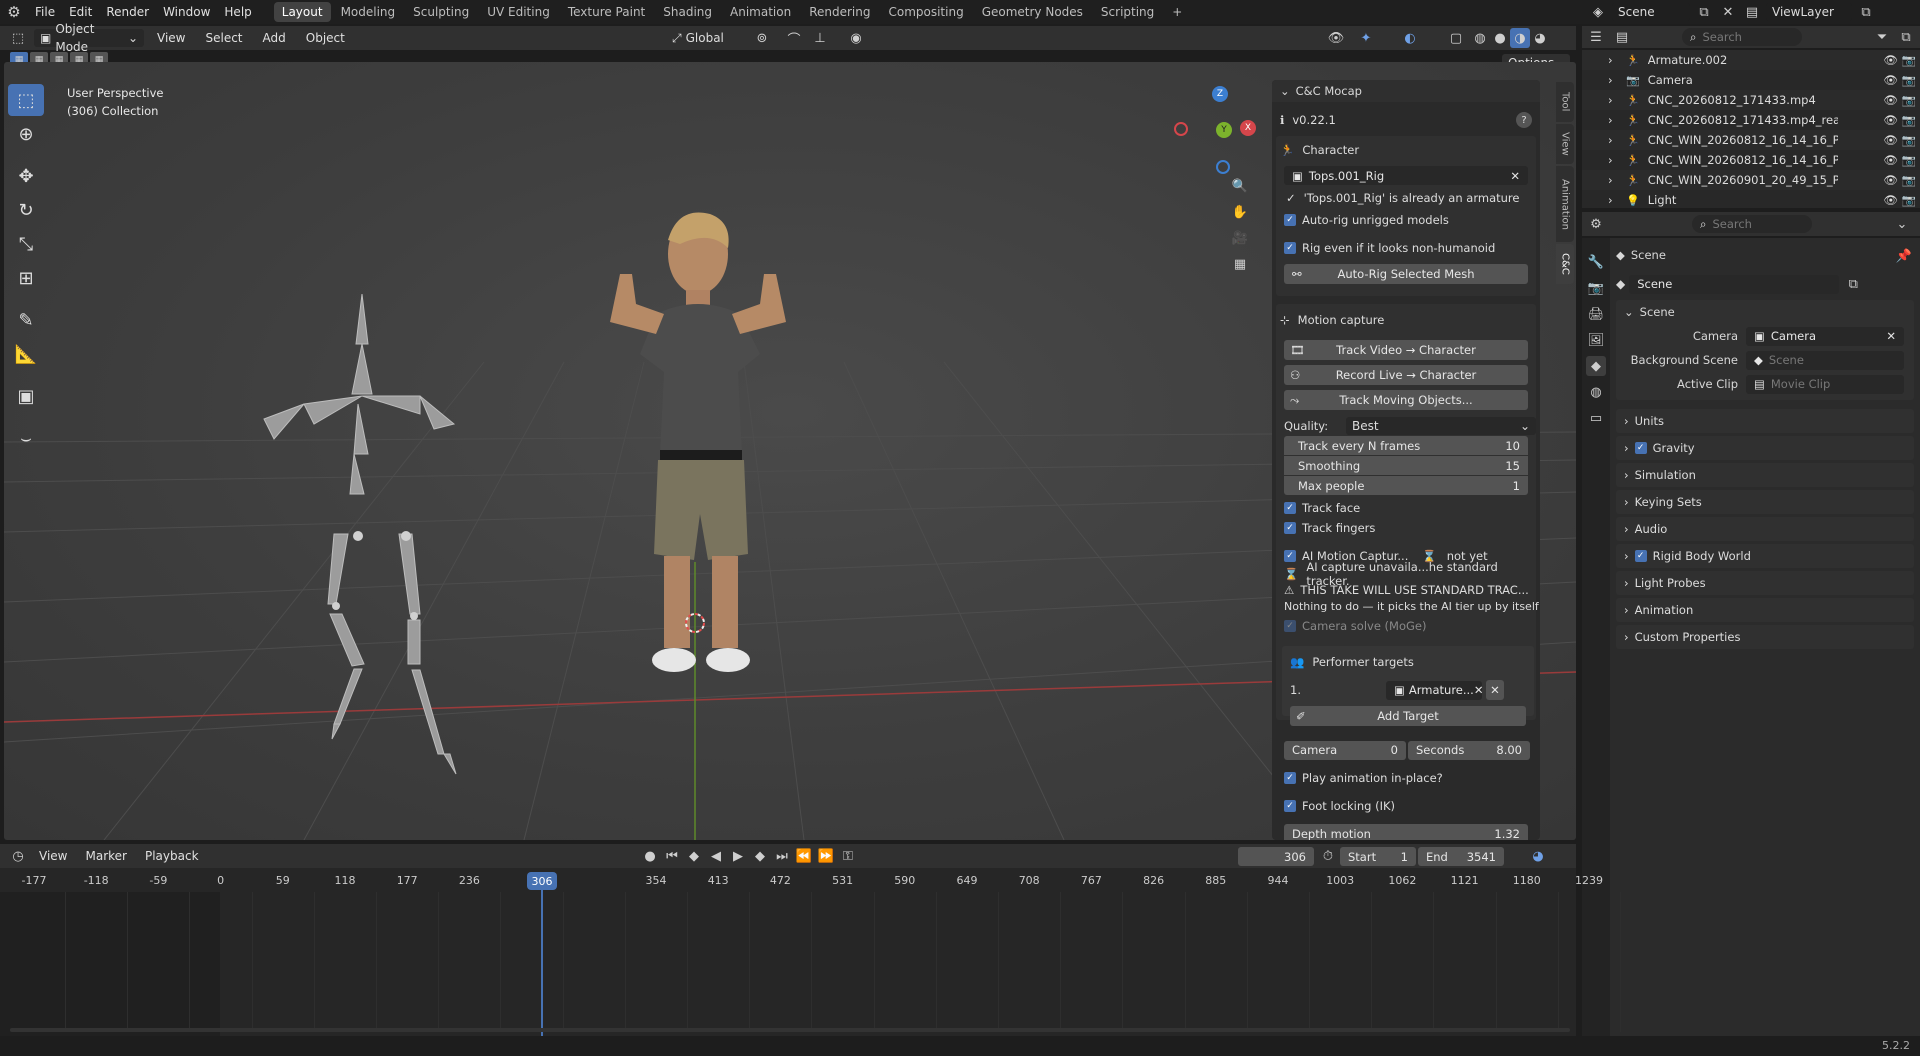 The width and height of the screenshot is (1920, 1056). Describe the element at coordinates (1765, 475) in the screenshot. I see `prop-section: › Simulation` at that location.